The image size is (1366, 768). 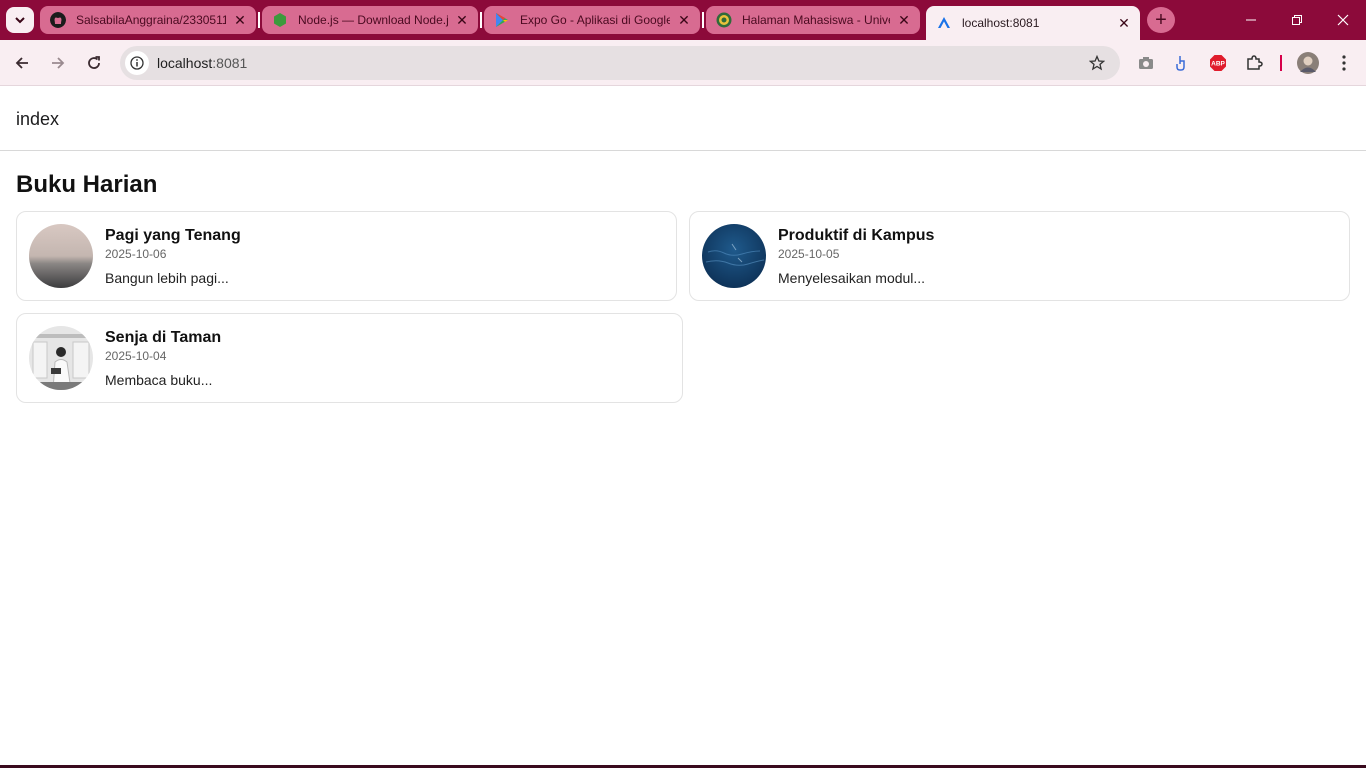 What do you see at coordinates (58, 20) in the screenshot?
I see `github-icon` at bounding box center [58, 20].